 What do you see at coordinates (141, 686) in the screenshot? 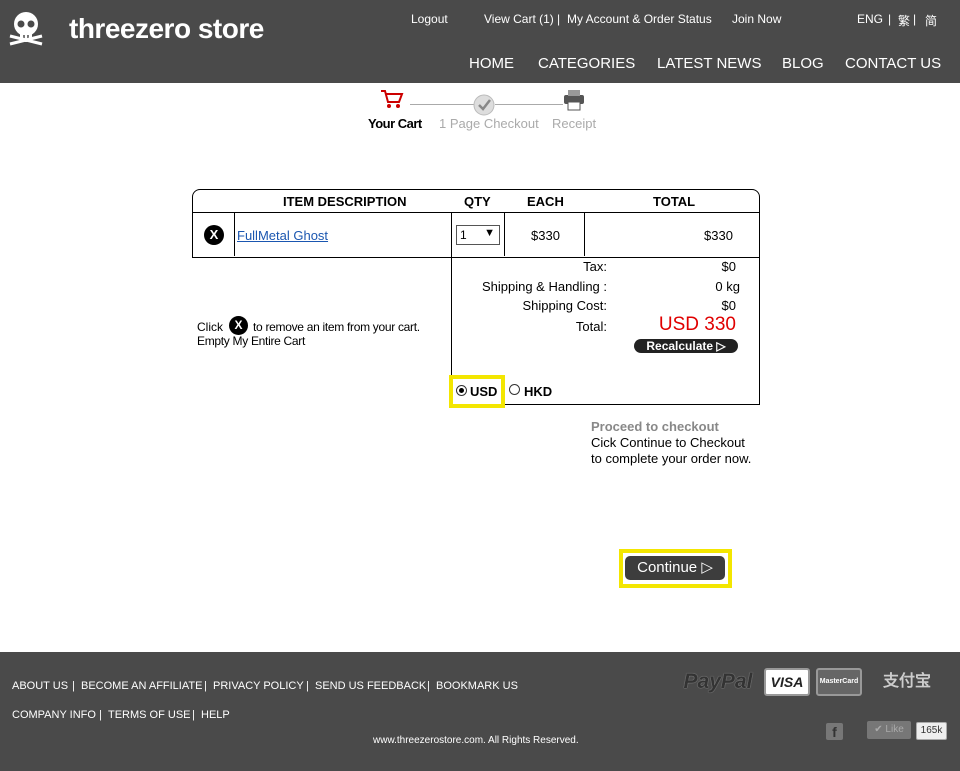
I see `footer-affiliate: BECOME AN AFFILIATE` at bounding box center [141, 686].